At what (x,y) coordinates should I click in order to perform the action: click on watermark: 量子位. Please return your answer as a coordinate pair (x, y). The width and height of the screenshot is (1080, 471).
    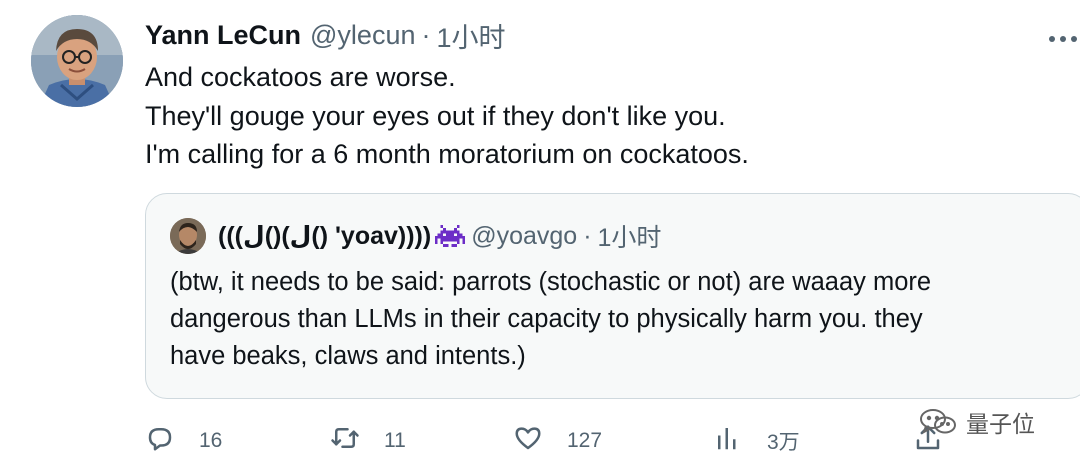
    Looking at the image, I should click on (976, 422).